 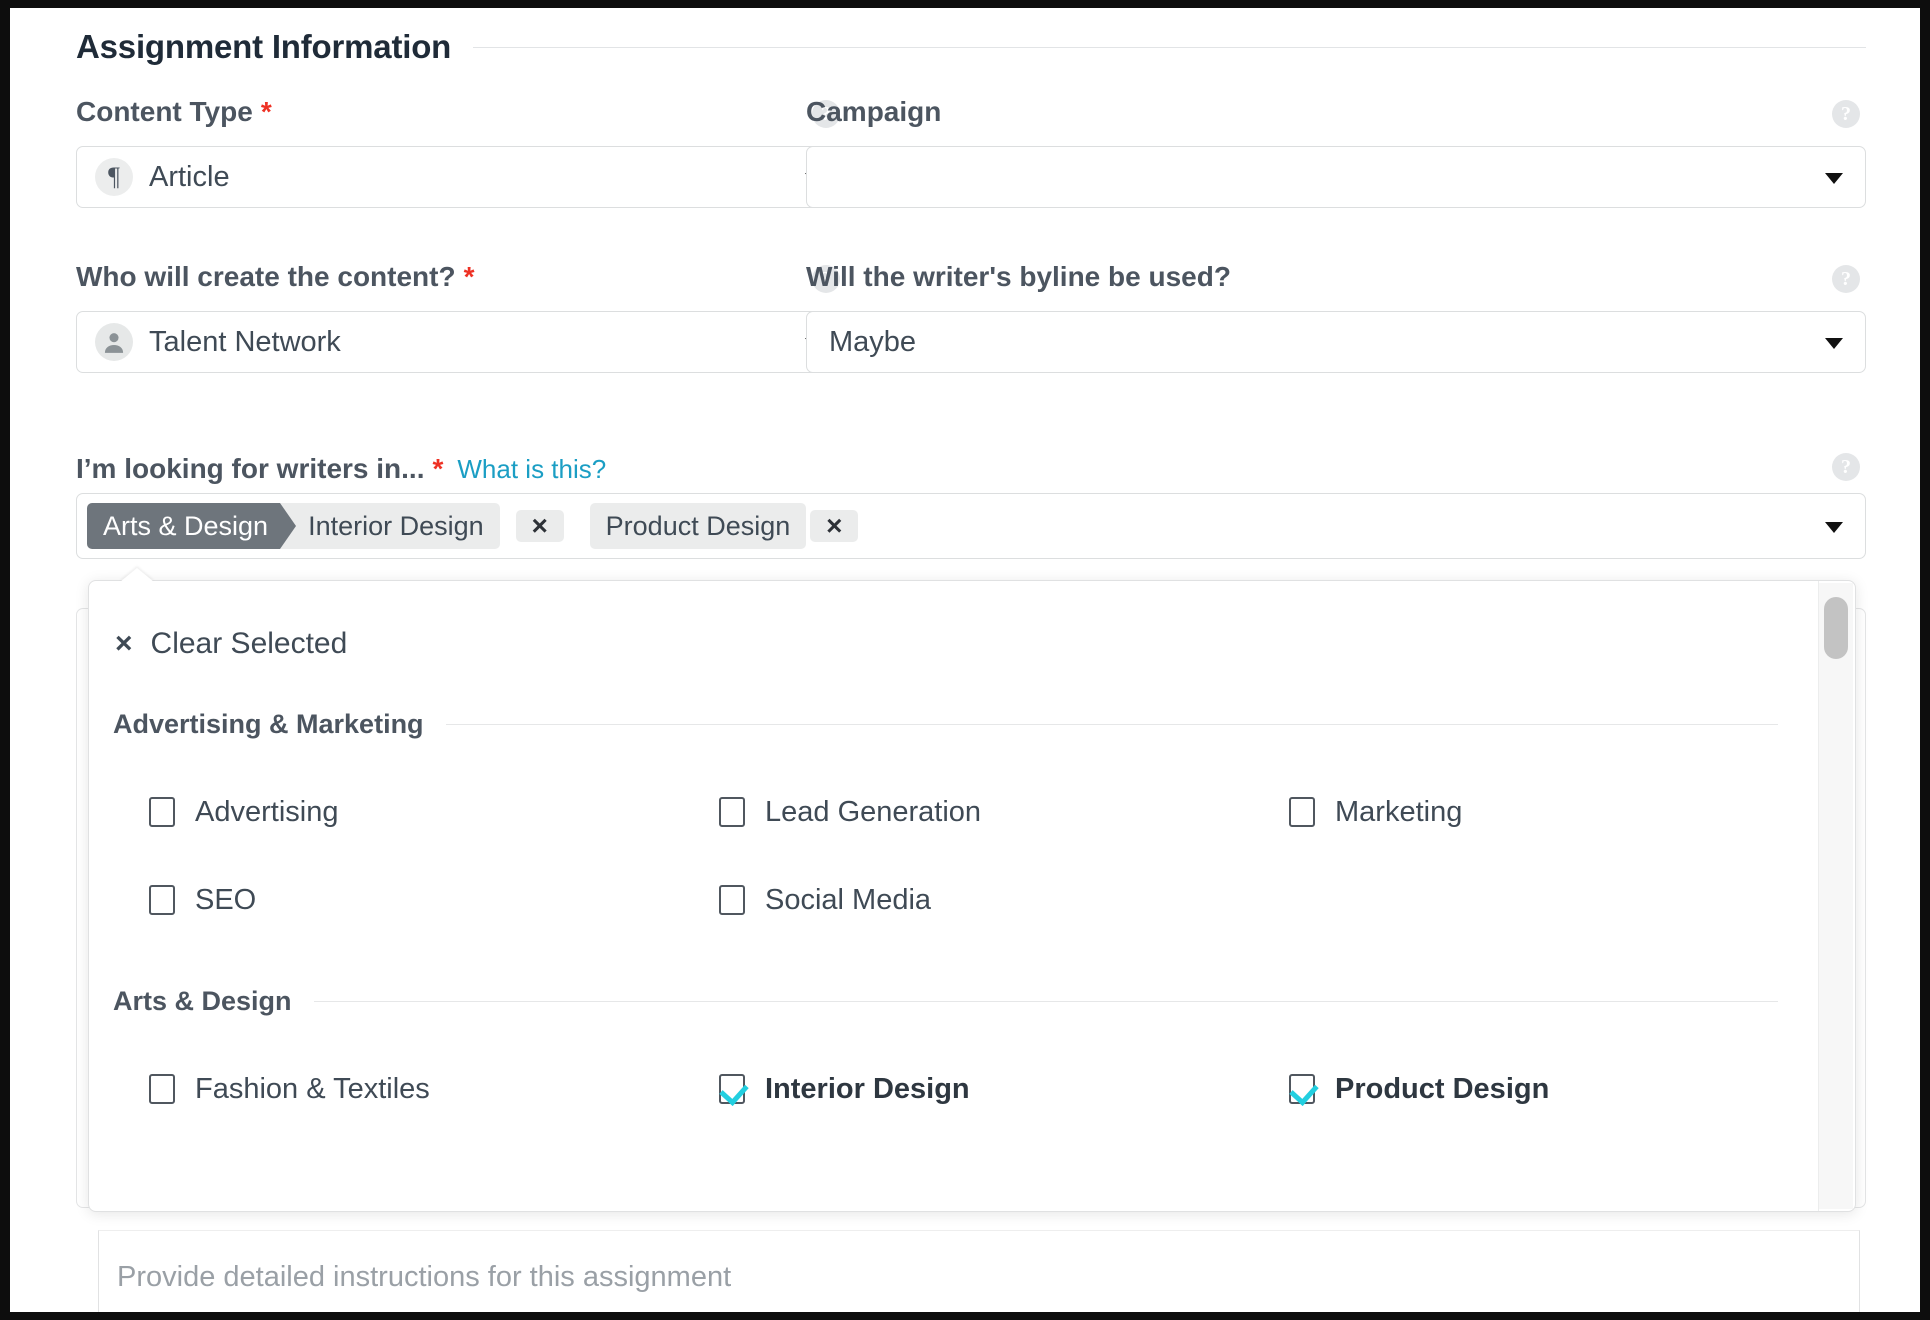 What do you see at coordinates (124, 643) in the screenshot?
I see `close-icon: ×` at bounding box center [124, 643].